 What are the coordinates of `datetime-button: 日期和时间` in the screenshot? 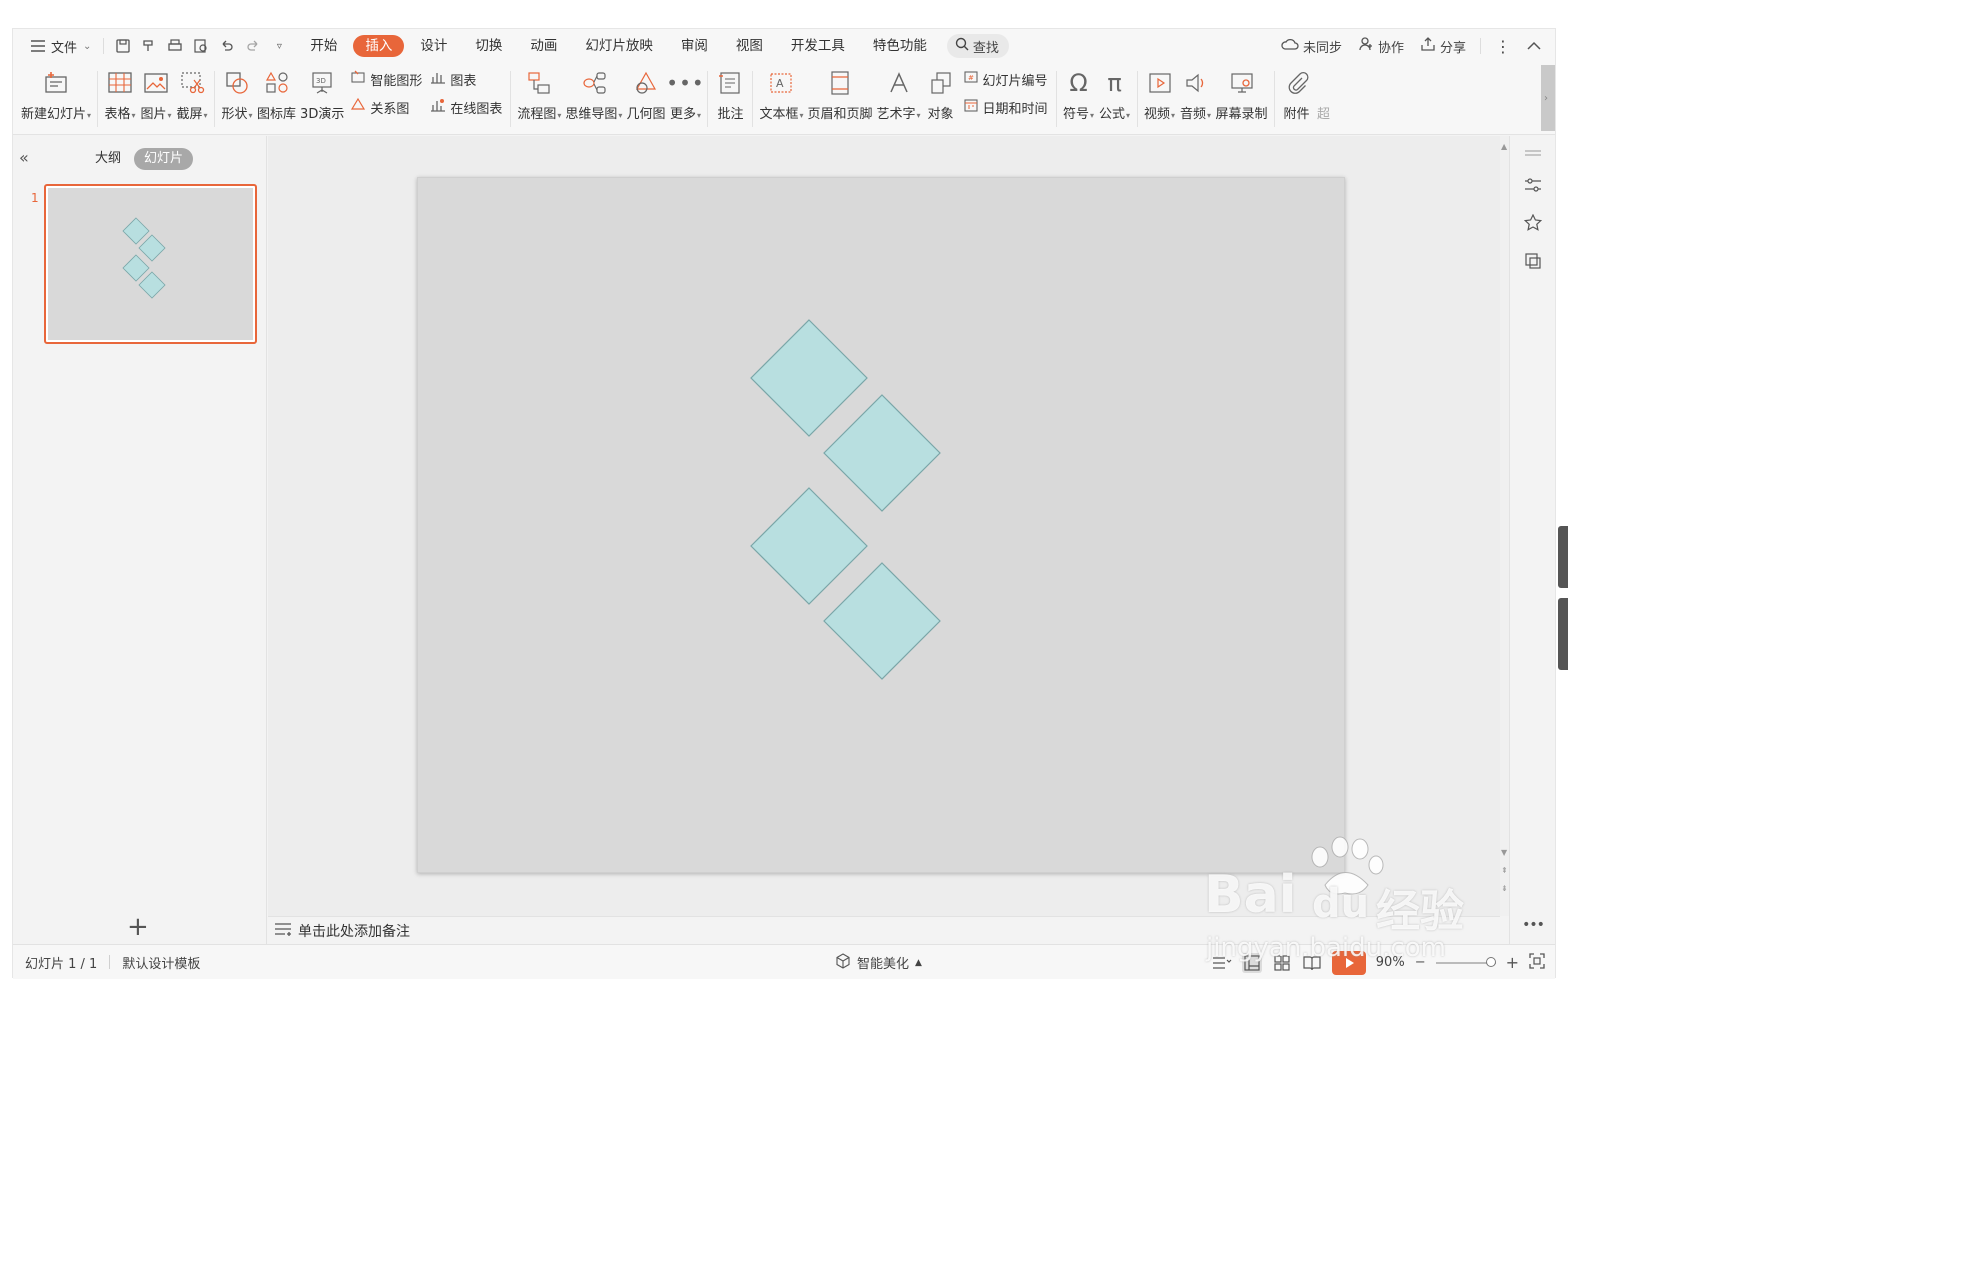 It's located at (1005, 107).